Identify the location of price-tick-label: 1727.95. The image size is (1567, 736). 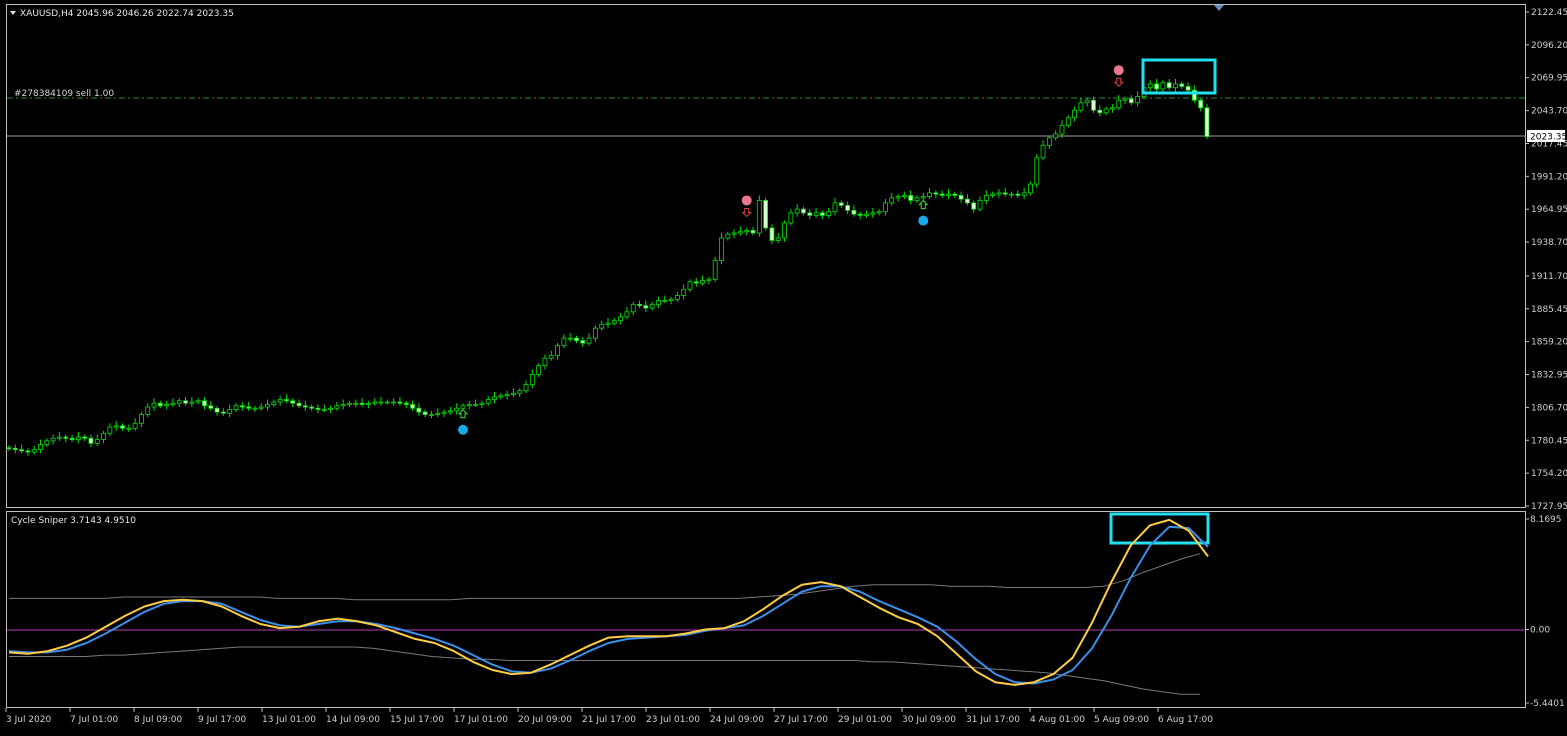
(1549, 507).